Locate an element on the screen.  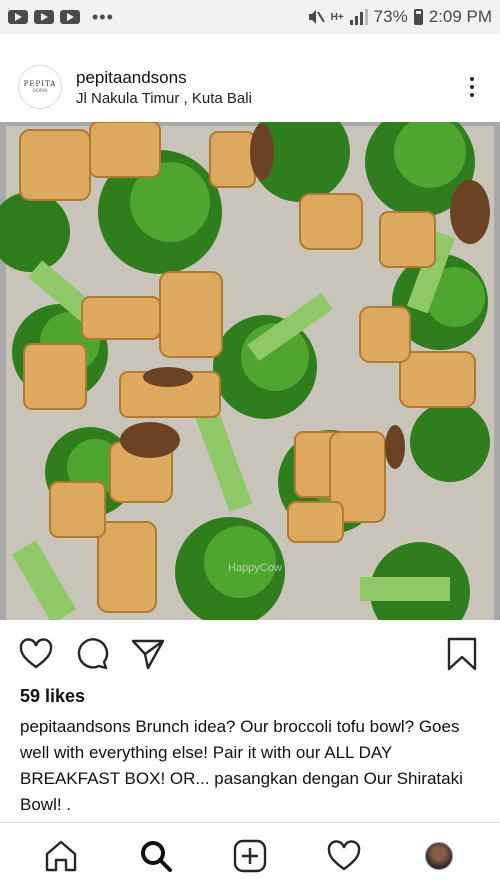
bookmark-icon is located at coordinates (462, 654).